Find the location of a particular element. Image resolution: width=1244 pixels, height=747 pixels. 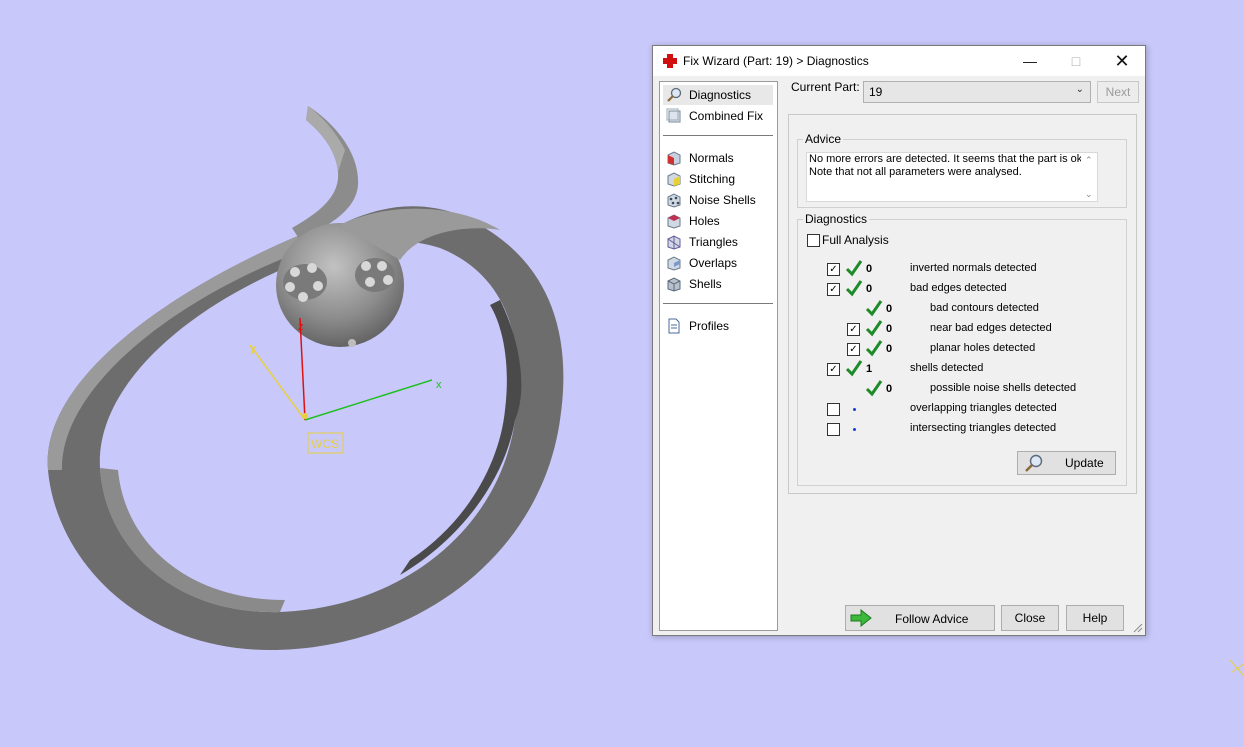

noise-shells-icon is located at coordinates (674, 200).